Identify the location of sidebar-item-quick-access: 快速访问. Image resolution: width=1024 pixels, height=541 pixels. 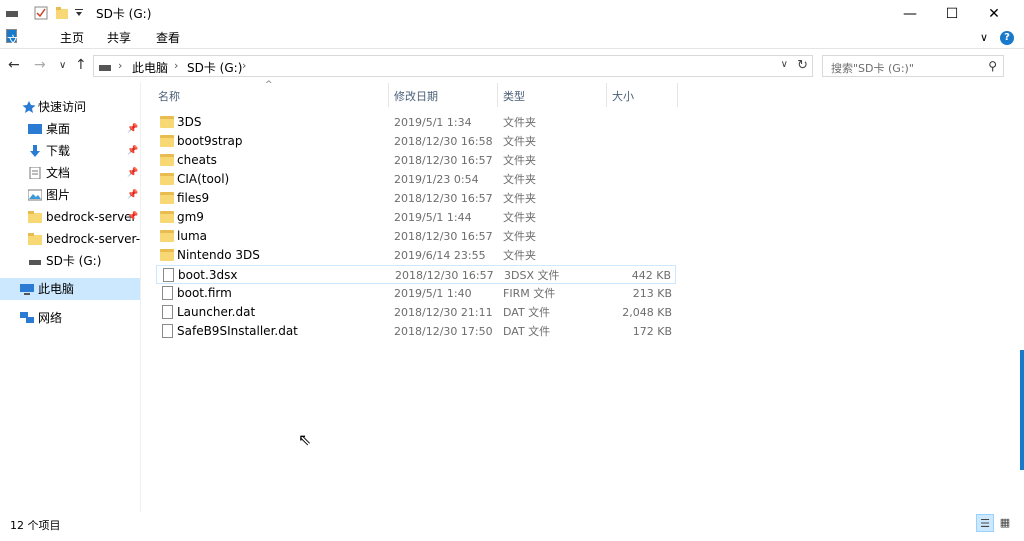
(70, 107).